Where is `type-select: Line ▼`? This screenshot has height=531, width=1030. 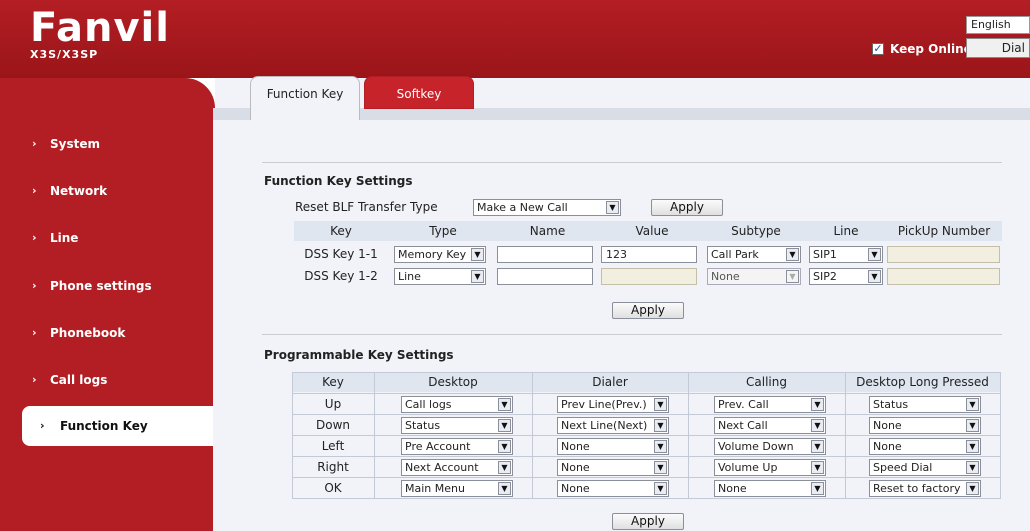 type-select: Line ▼ is located at coordinates (440, 276).